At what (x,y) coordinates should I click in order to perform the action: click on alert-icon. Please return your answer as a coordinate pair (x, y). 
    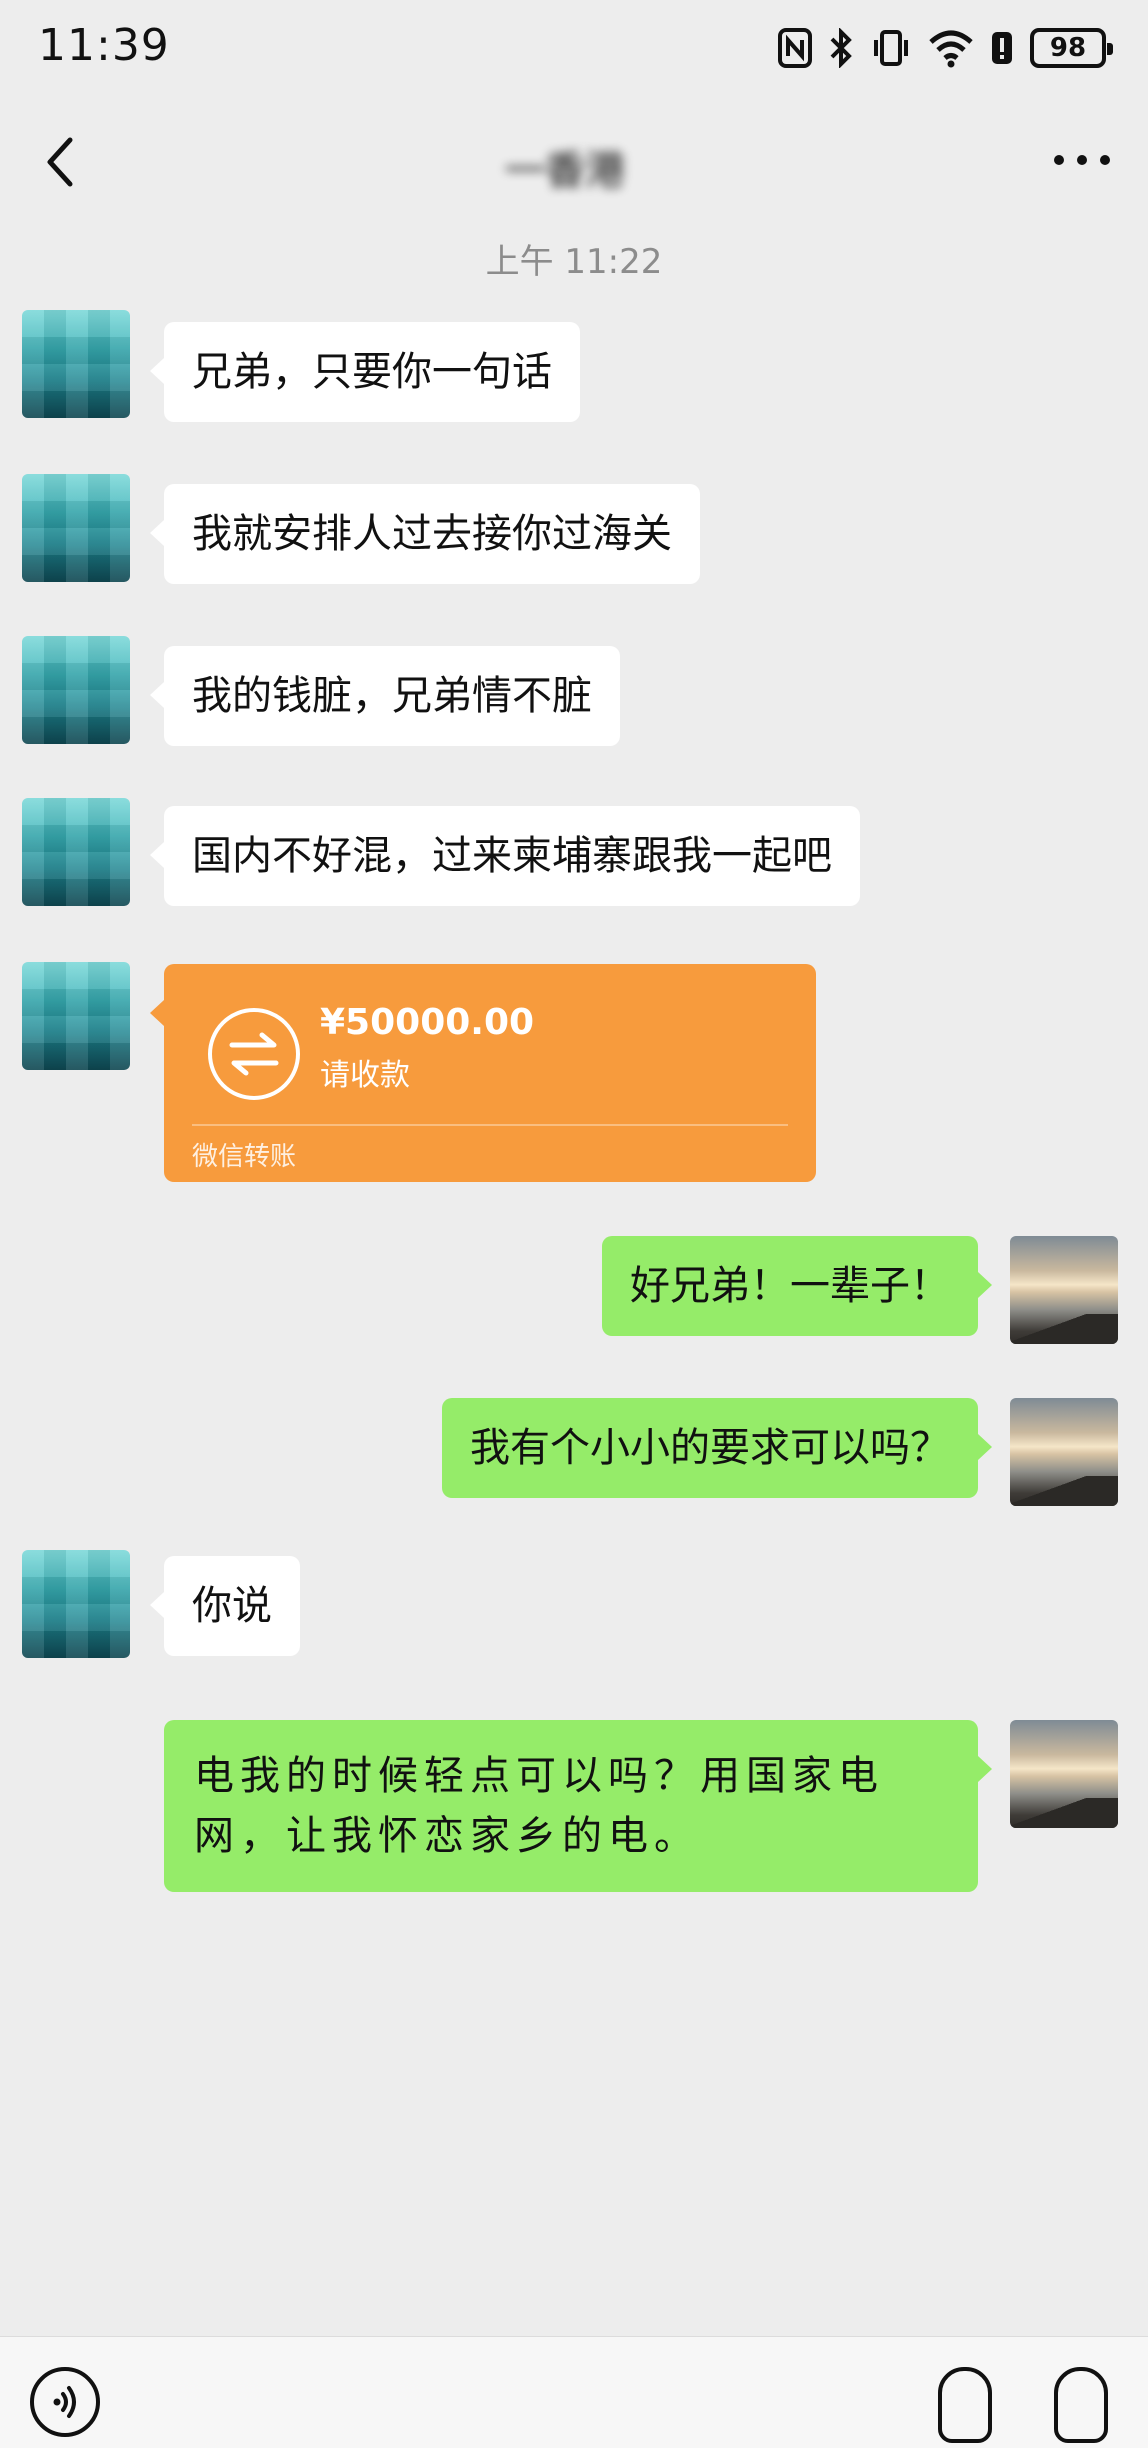
    Looking at the image, I should click on (1002, 48).